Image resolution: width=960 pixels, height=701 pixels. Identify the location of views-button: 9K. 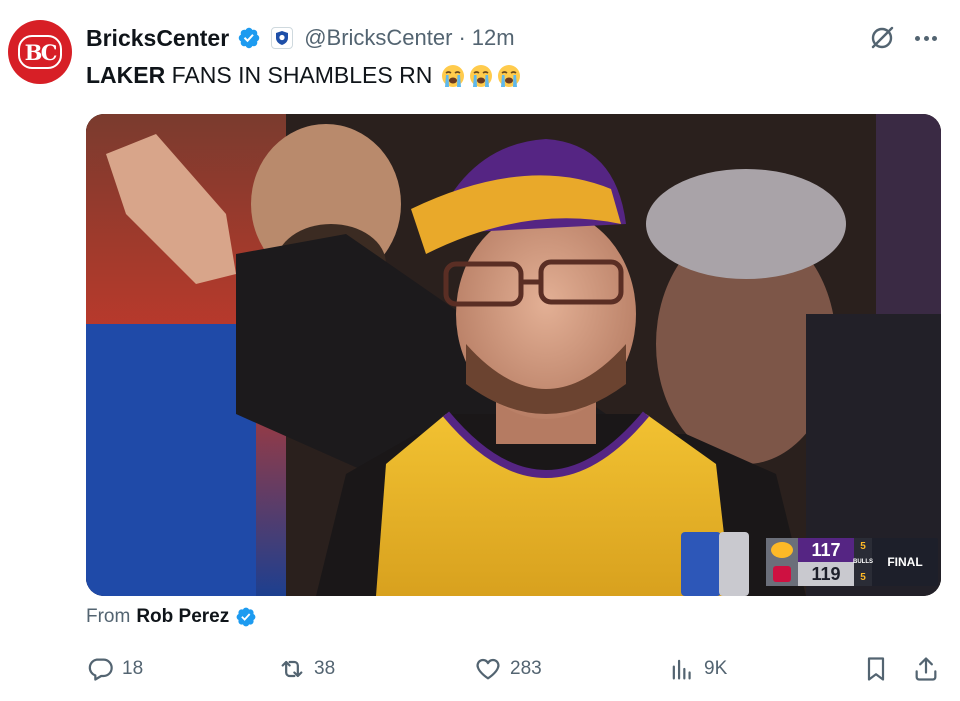
(697, 669).